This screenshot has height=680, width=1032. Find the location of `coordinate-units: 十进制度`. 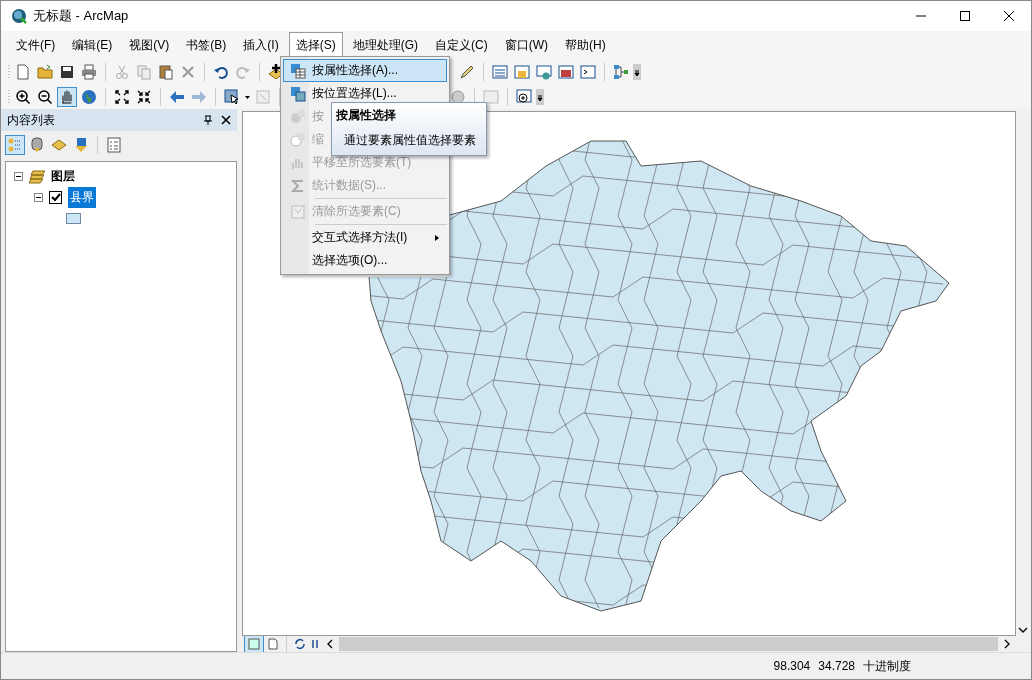

coordinate-units: 十进制度 is located at coordinates (887, 666).